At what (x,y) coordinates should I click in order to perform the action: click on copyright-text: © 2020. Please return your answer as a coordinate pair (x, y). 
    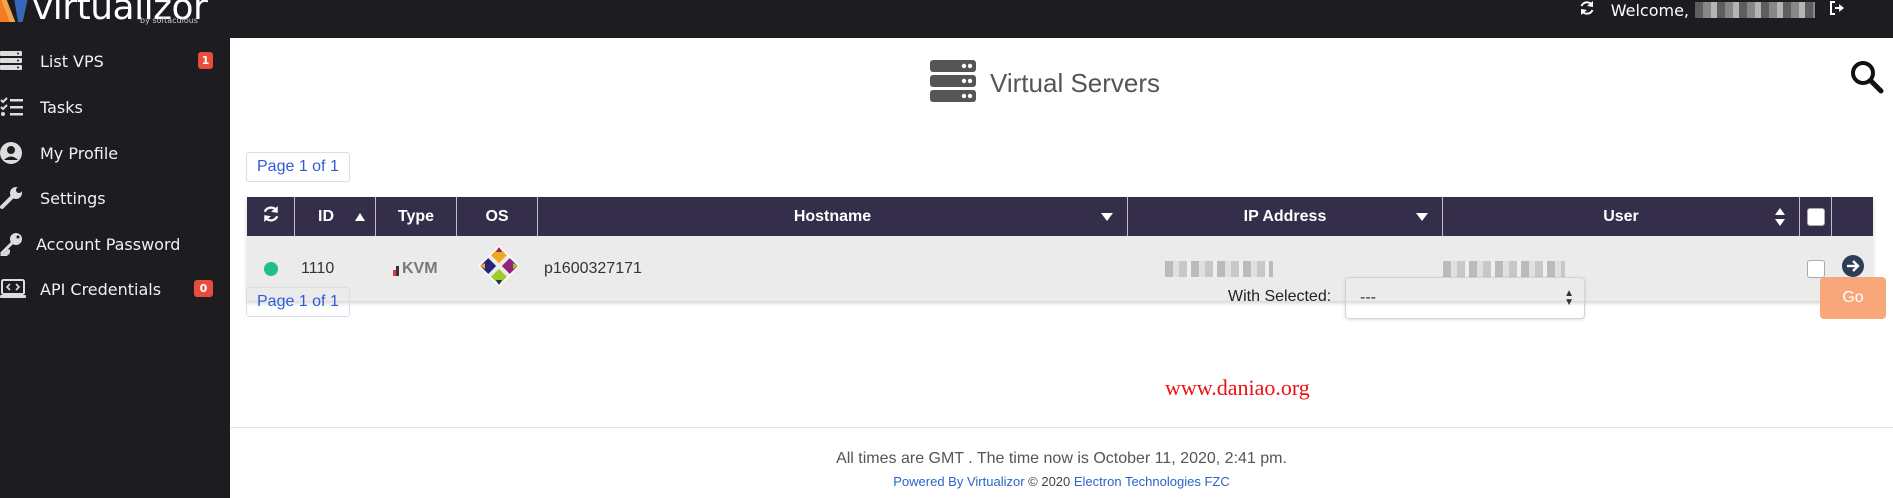
    Looking at the image, I should click on (1049, 481).